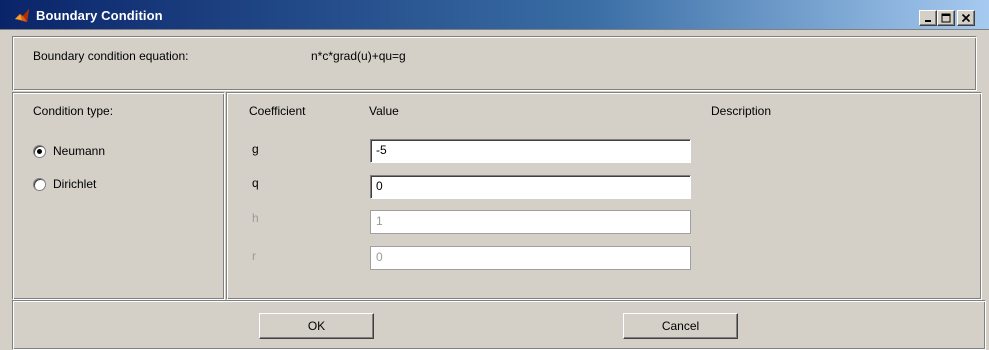 The image size is (989, 350). I want to click on radio-dirichlet-label: Dirichlet, so click(75, 184).